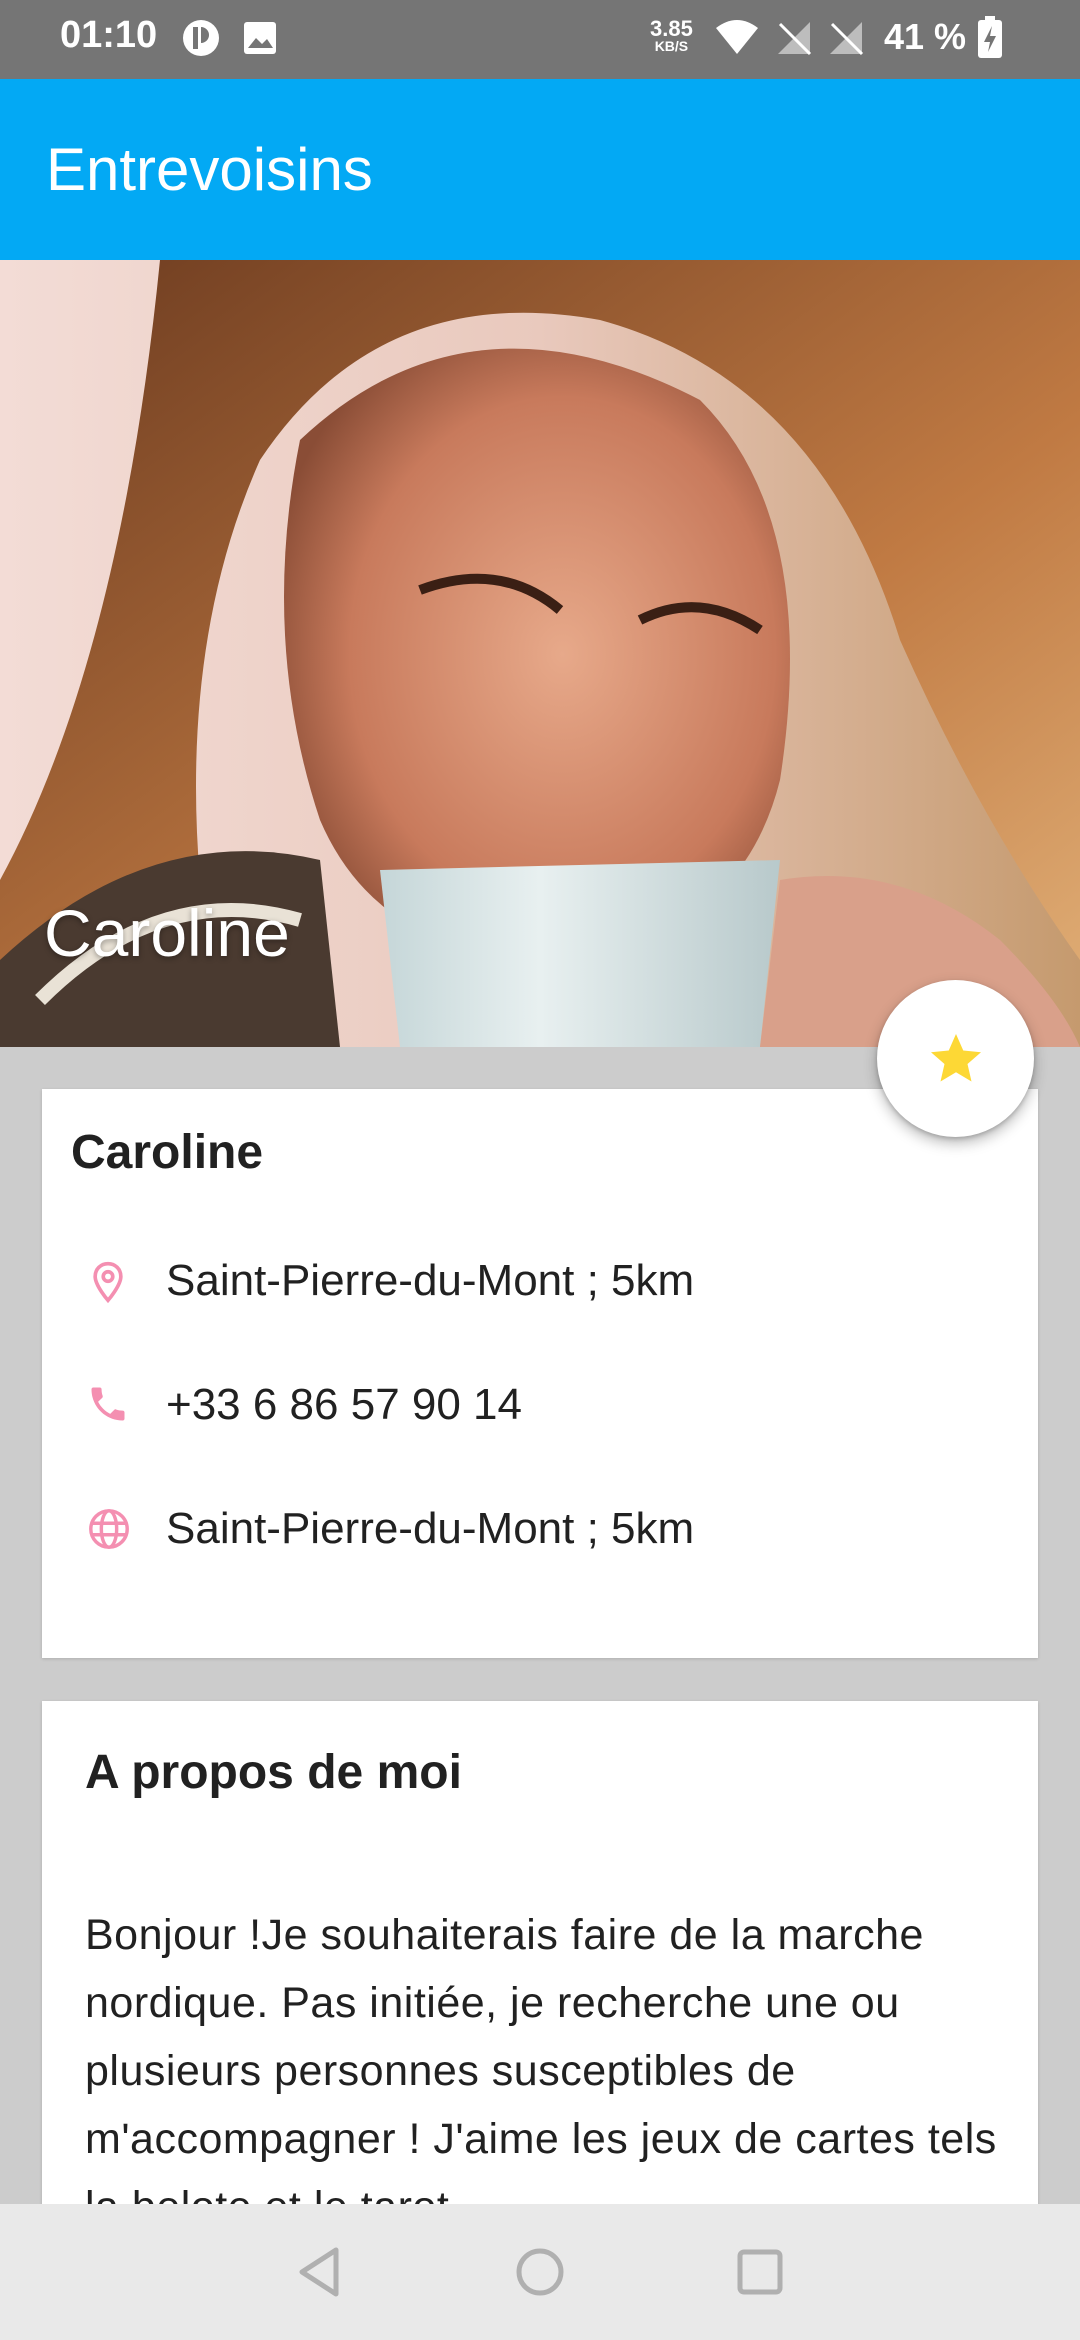  What do you see at coordinates (540, 169) in the screenshot?
I see `app-bar: Entrevoisins` at bounding box center [540, 169].